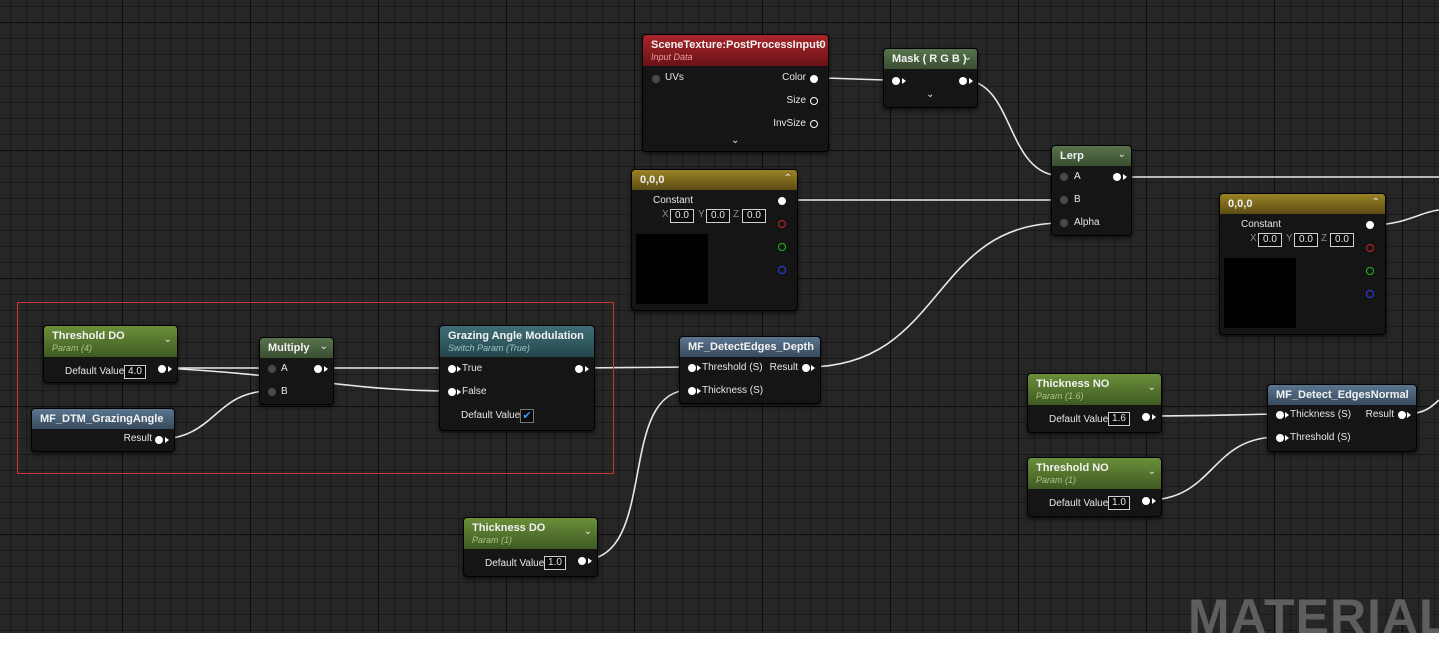 The width and height of the screenshot is (1439, 666). Describe the element at coordinates (1064, 223) in the screenshot. I see `lerp-alpha-pin` at that location.